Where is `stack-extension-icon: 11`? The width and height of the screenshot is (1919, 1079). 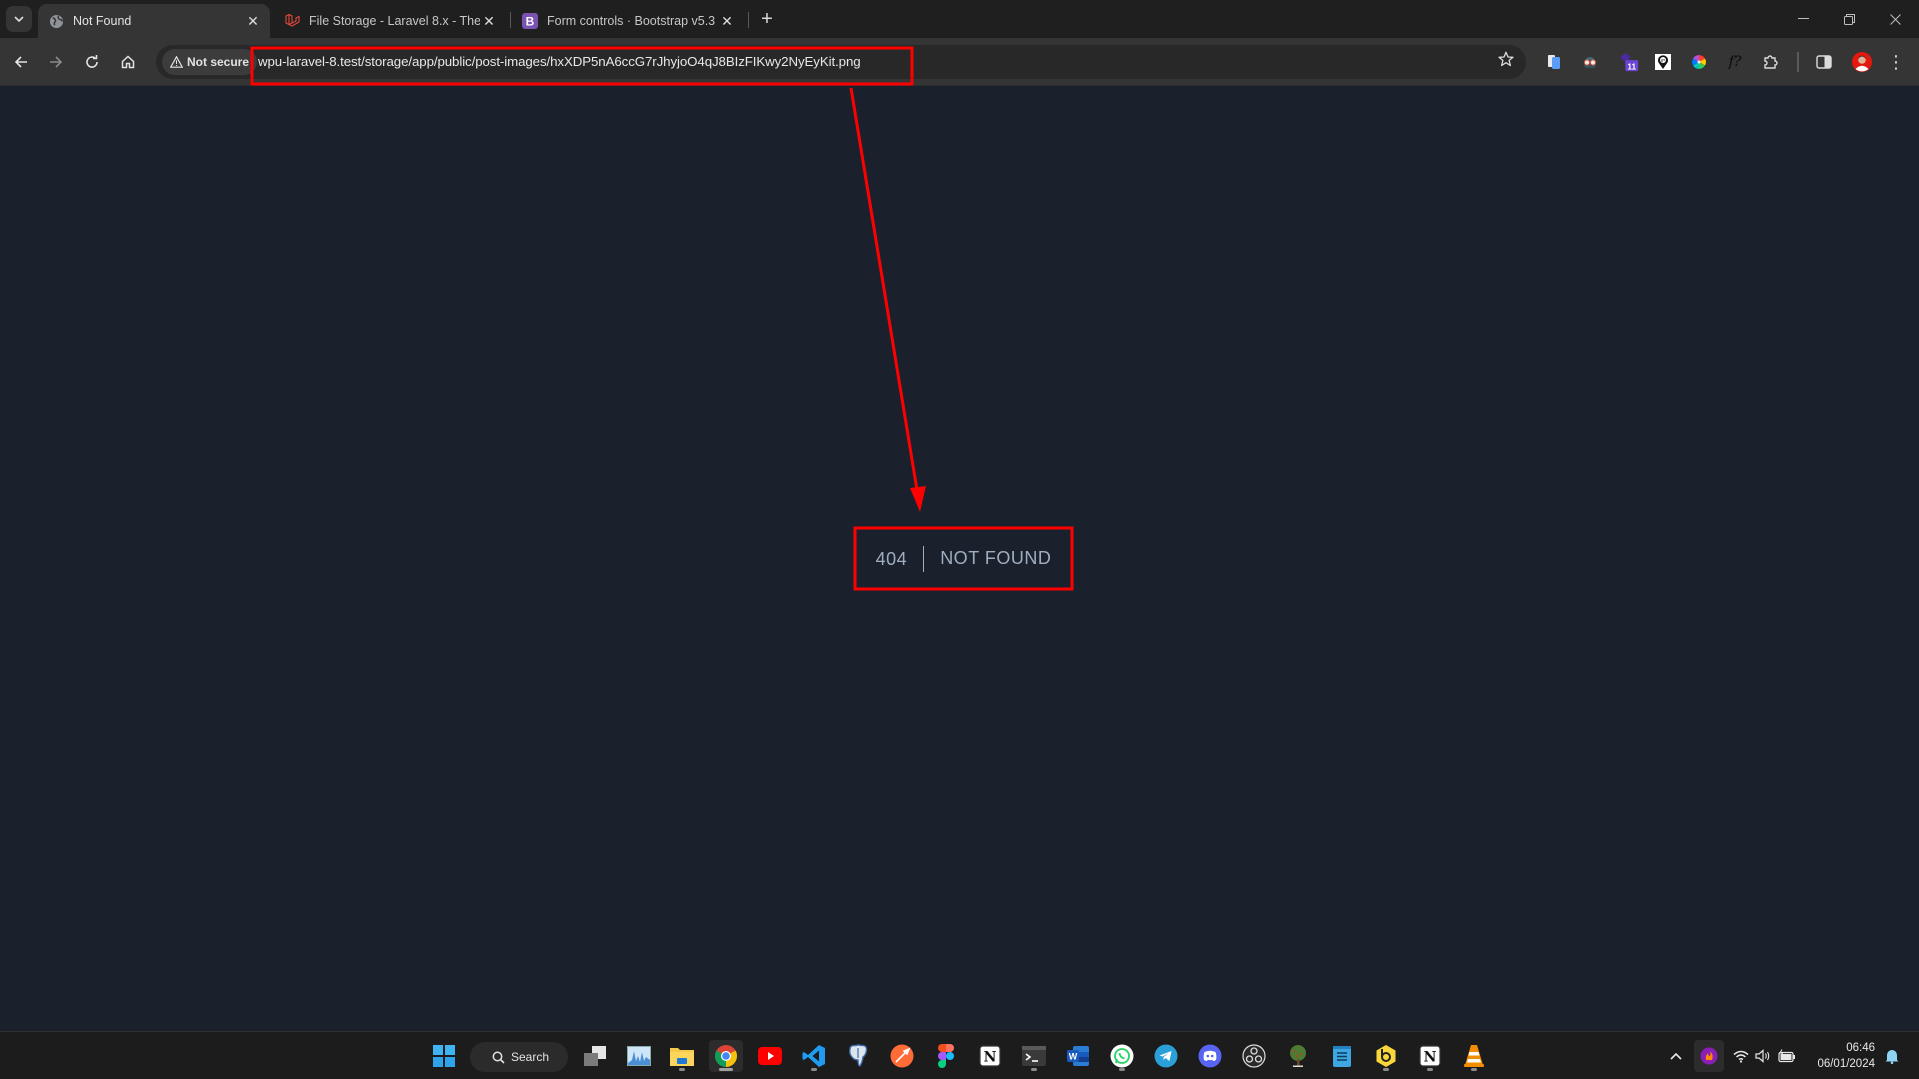
stack-extension-icon: 11 is located at coordinates (1629, 62).